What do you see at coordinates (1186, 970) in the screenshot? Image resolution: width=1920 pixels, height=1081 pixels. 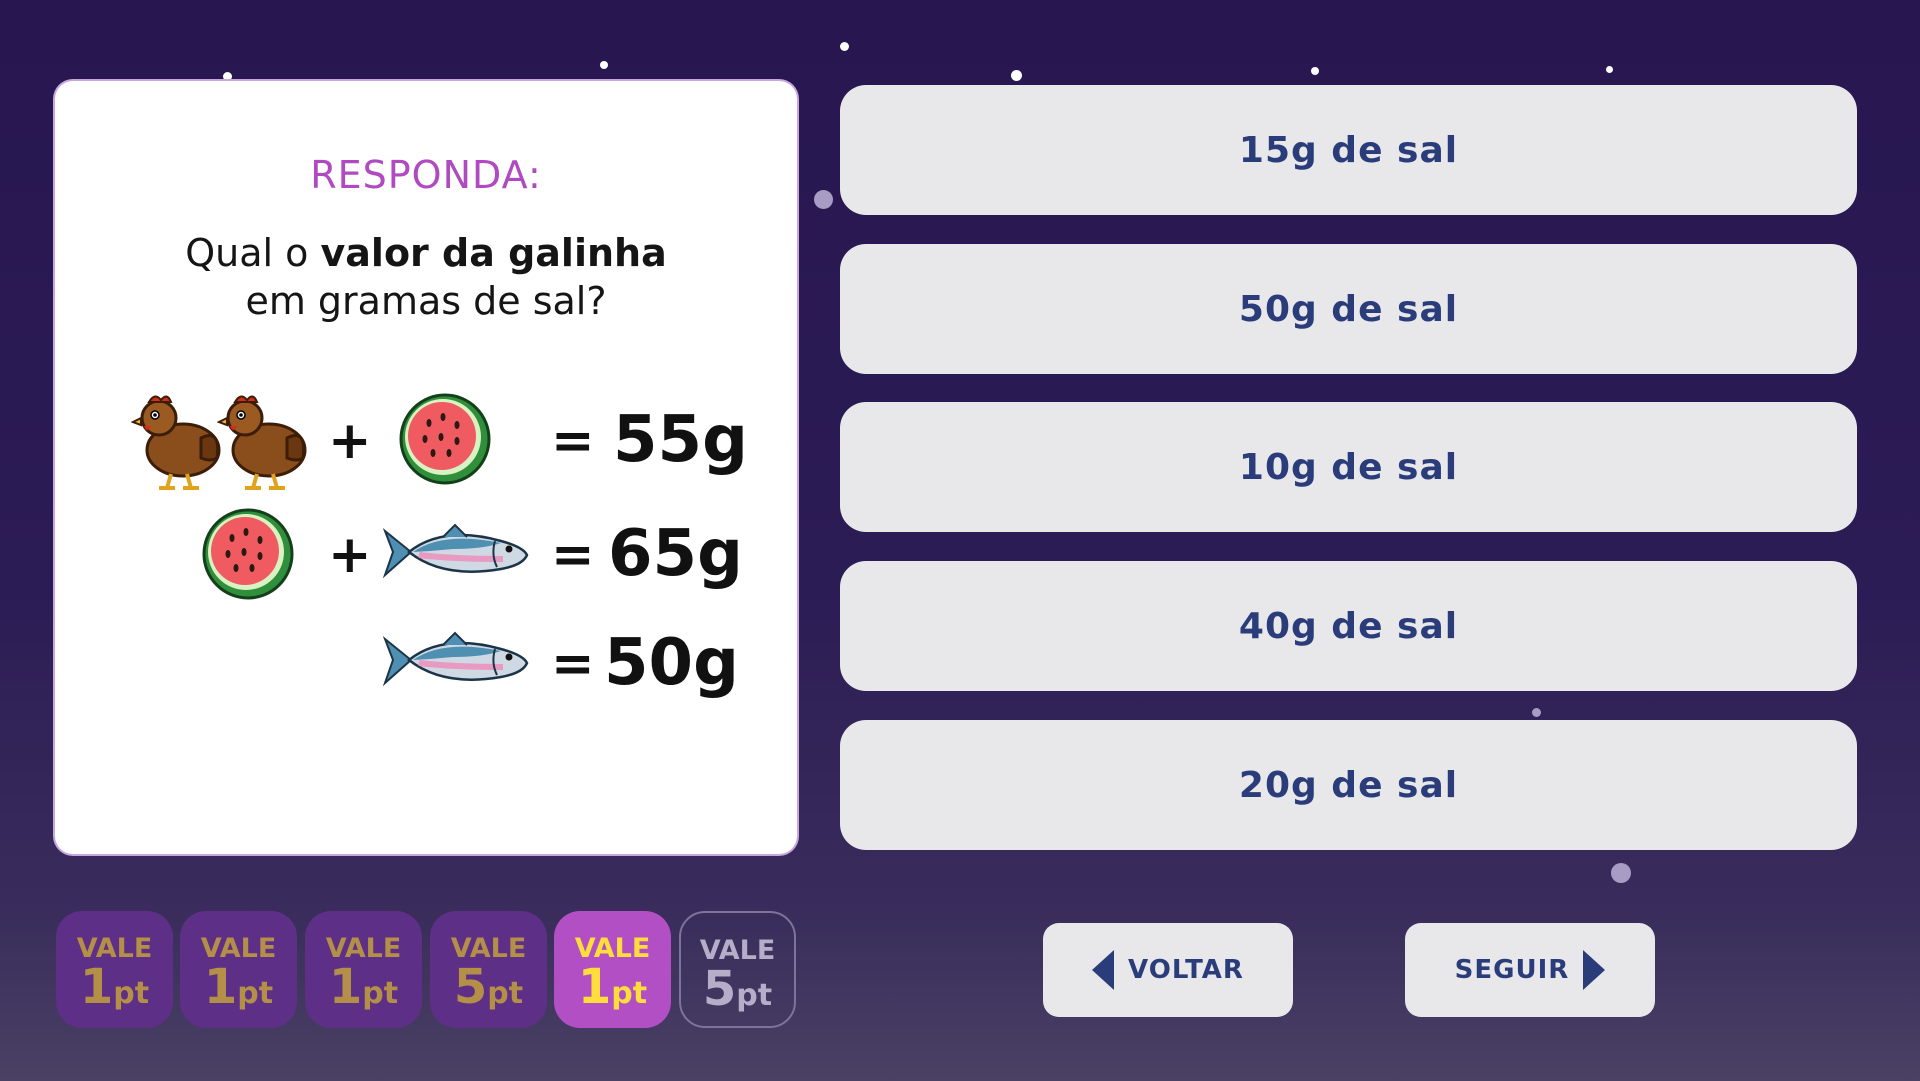 I see `back-button-label: VOLTAR` at bounding box center [1186, 970].